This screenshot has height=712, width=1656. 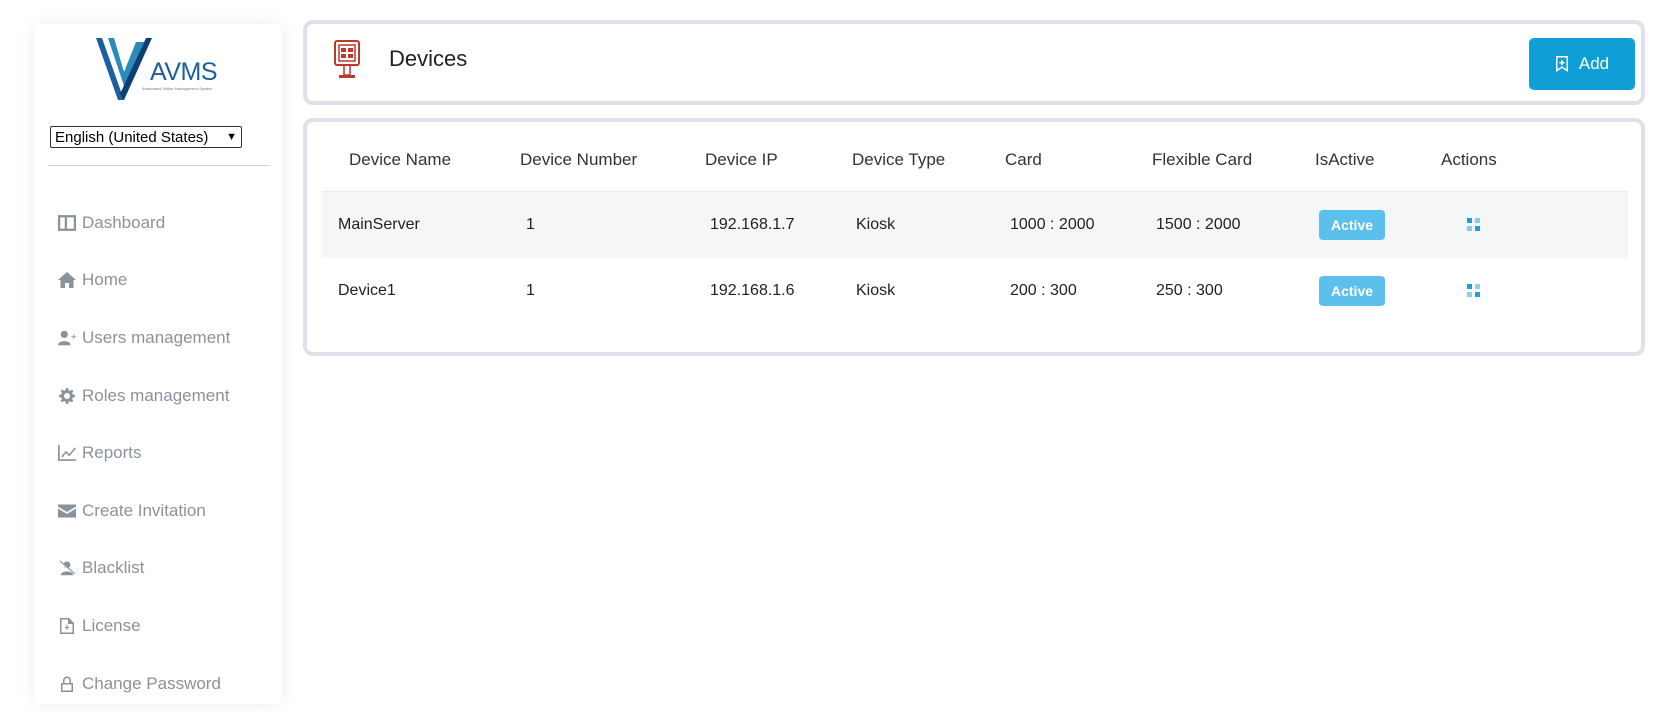 I want to click on flexible-card-cell: 1500 : 2000, so click(x=1198, y=224).